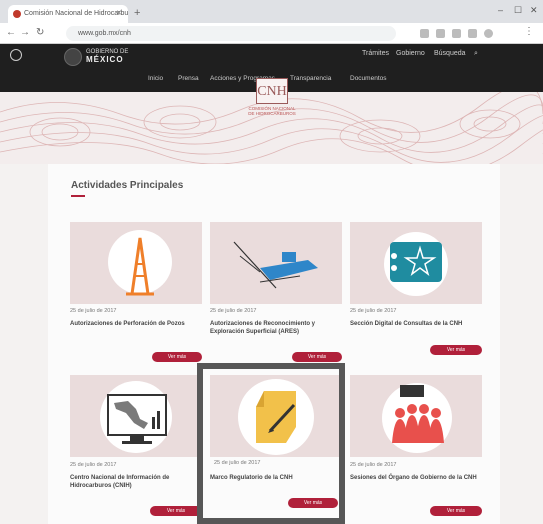  I want to click on window-close-icon: ✕, so click(534, 10).